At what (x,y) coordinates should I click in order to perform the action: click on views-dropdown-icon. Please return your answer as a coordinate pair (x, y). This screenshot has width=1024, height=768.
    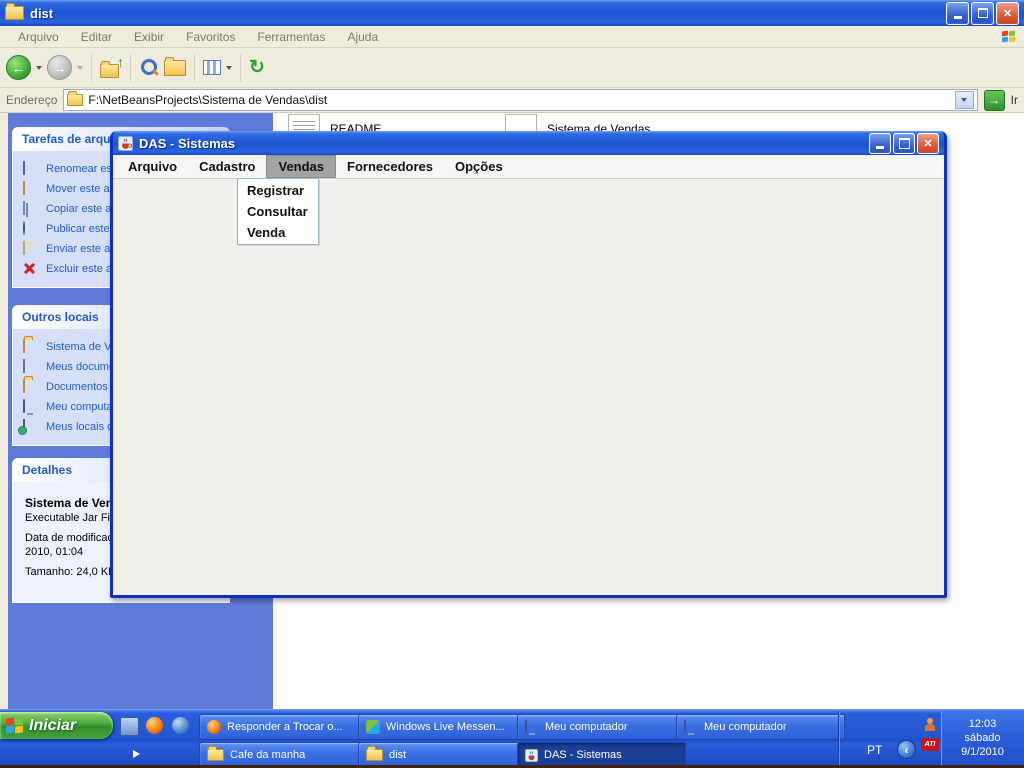
    Looking at the image, I should click on (229, 67).